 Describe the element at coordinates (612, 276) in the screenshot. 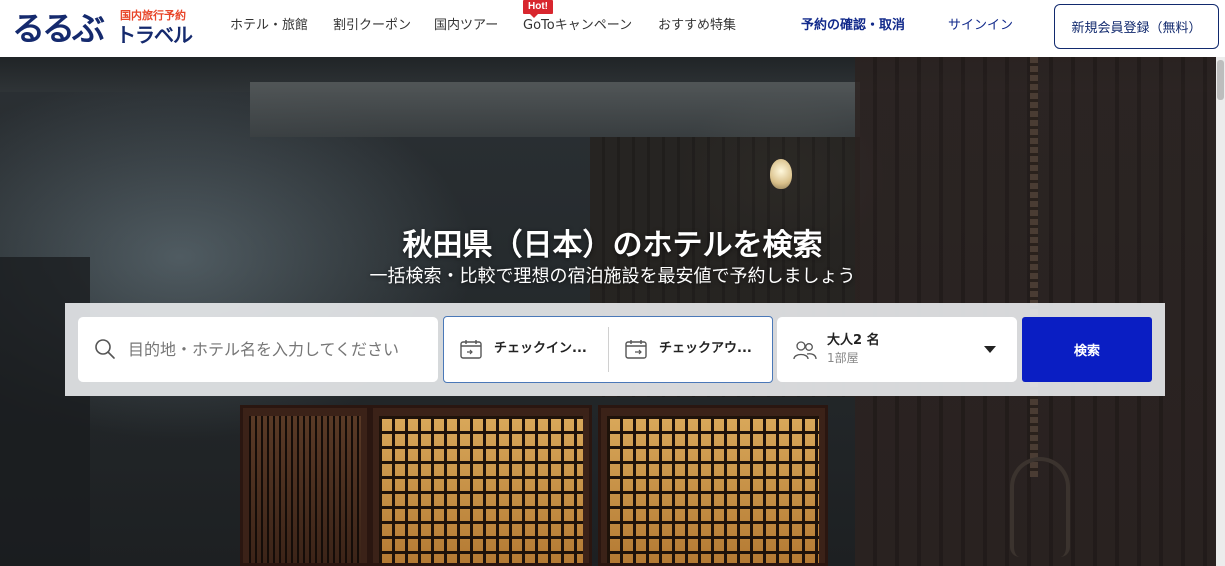

I see `page-subtitle: 一括検索・比較で理想の宿泊施設を最安値で予約しましょう` at that location.